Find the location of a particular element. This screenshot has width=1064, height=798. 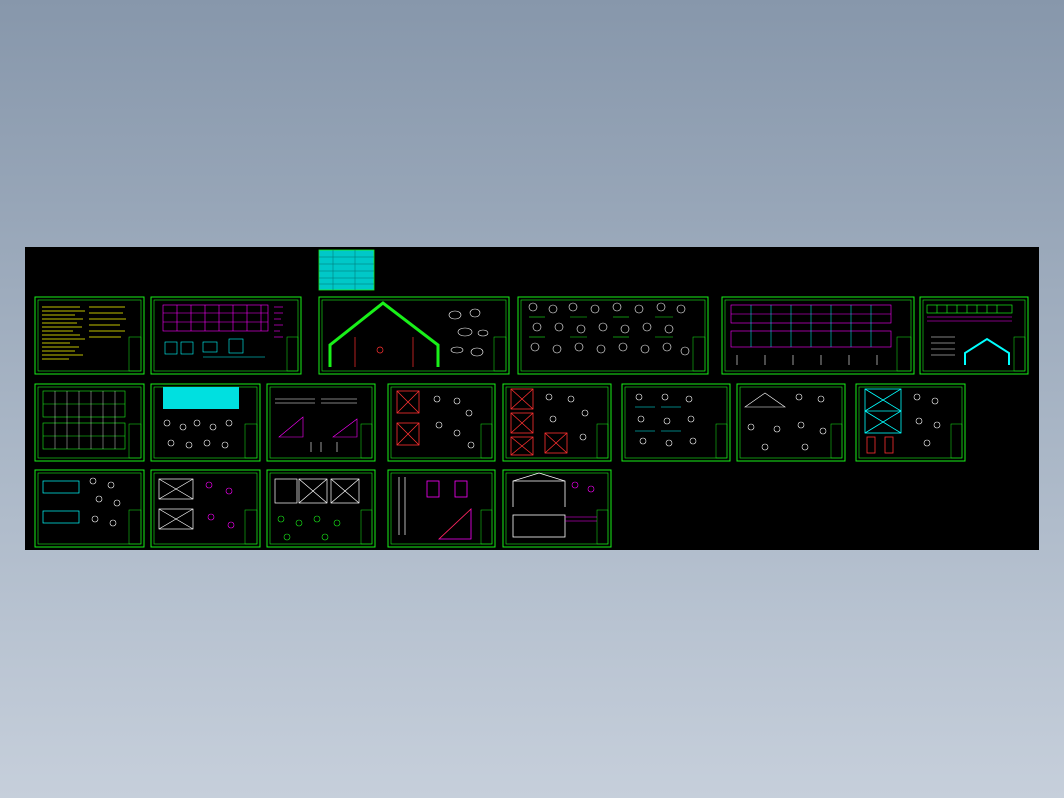

sheet-roof-table is located at coordinates (205, 422).